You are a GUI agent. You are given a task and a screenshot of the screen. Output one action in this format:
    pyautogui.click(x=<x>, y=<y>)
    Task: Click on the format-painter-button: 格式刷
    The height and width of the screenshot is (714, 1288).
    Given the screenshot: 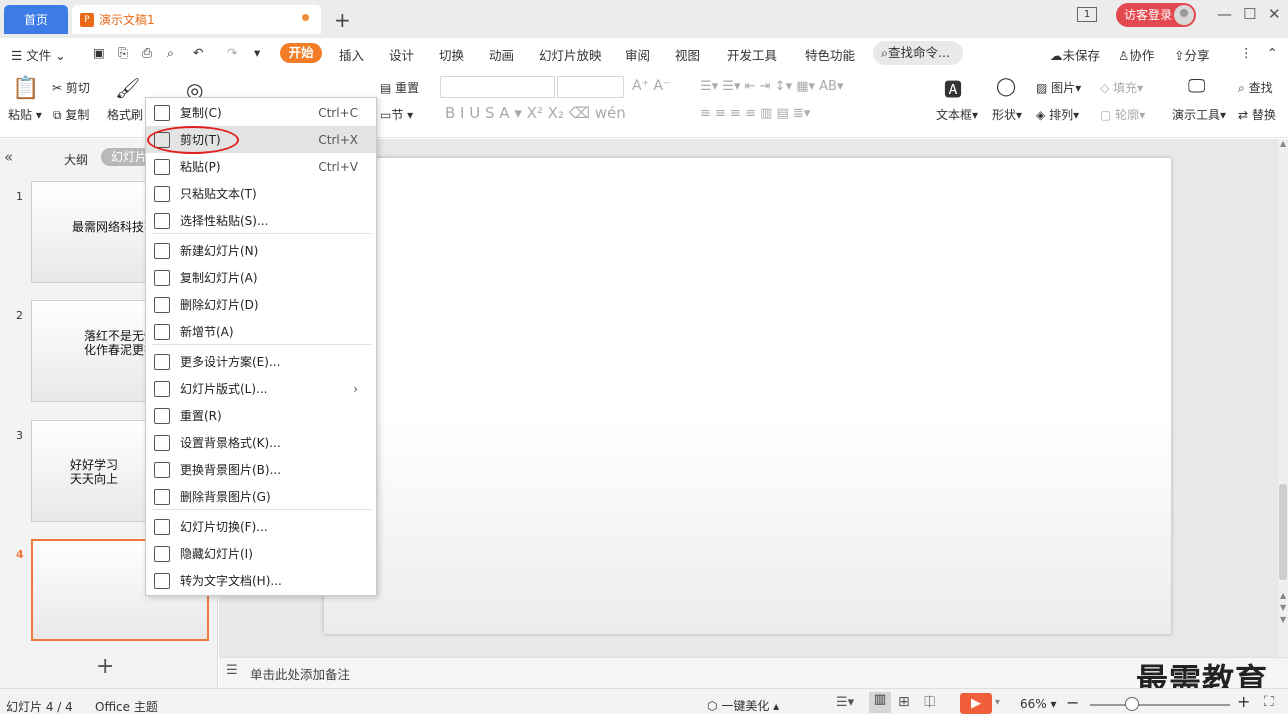 What is the action you would take?
    pyautogui.click(x=125, y=114)
    